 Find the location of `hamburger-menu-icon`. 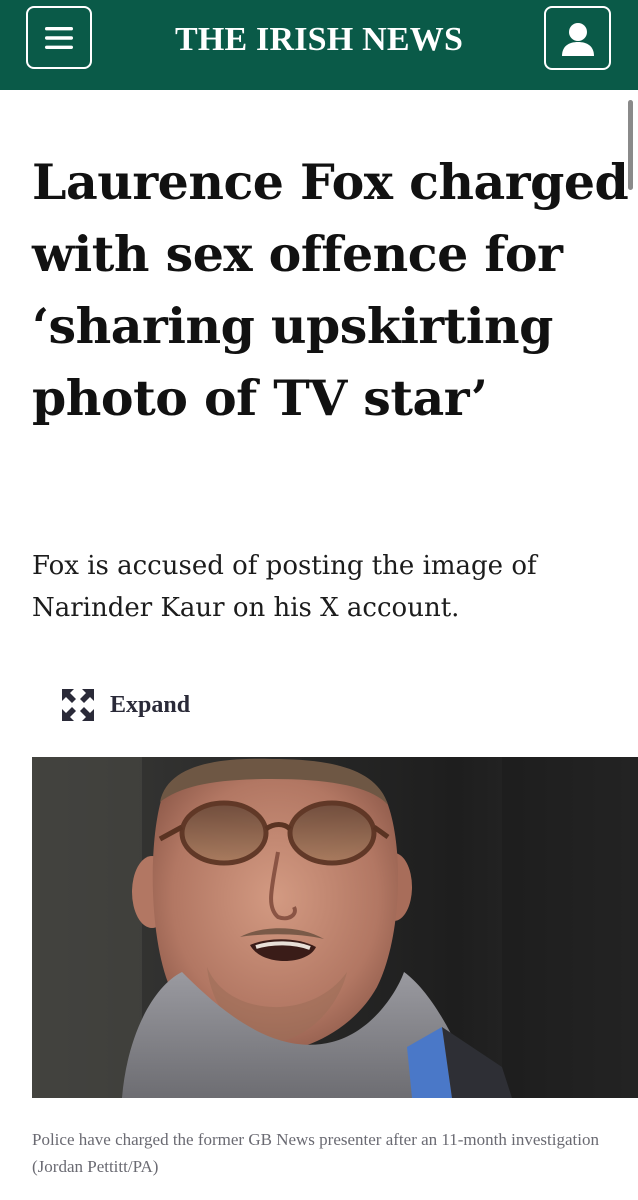

hamburger-menu-icon is located at coordinates (59, 38).